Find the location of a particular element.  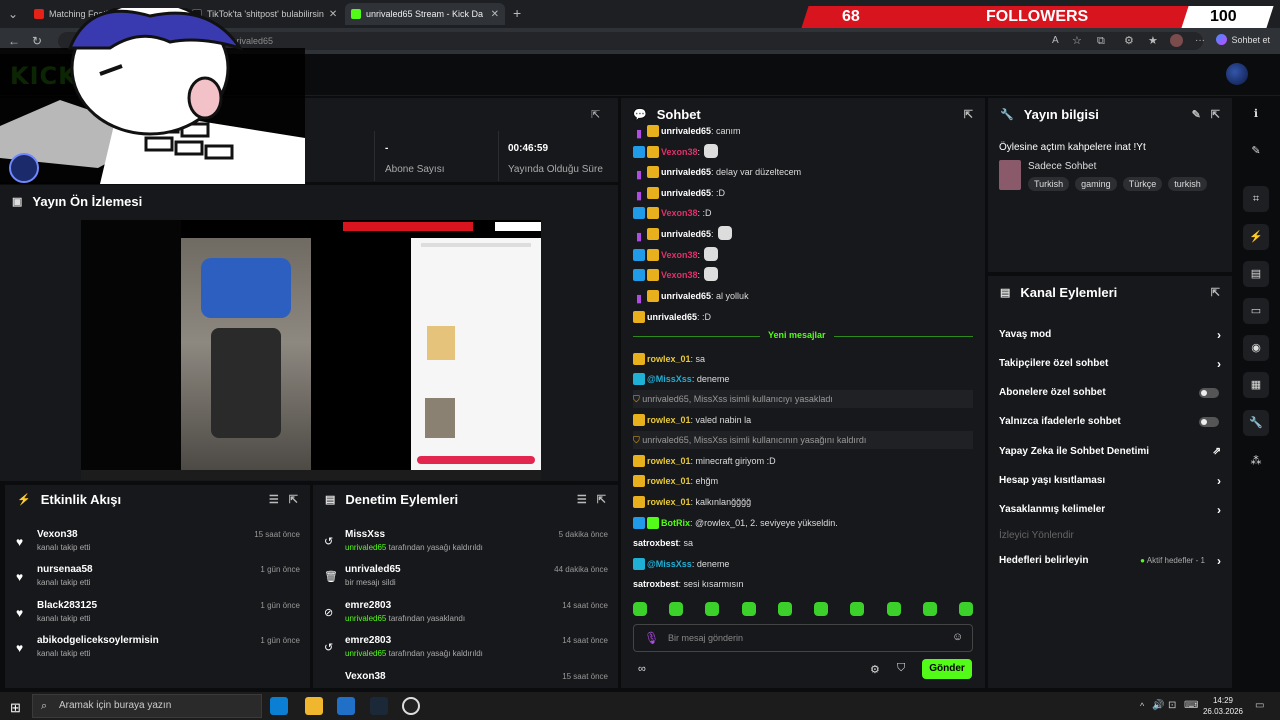

action-account-age: Hesap yaşı kısıtlaması › is located at coordinates (1110, 481).